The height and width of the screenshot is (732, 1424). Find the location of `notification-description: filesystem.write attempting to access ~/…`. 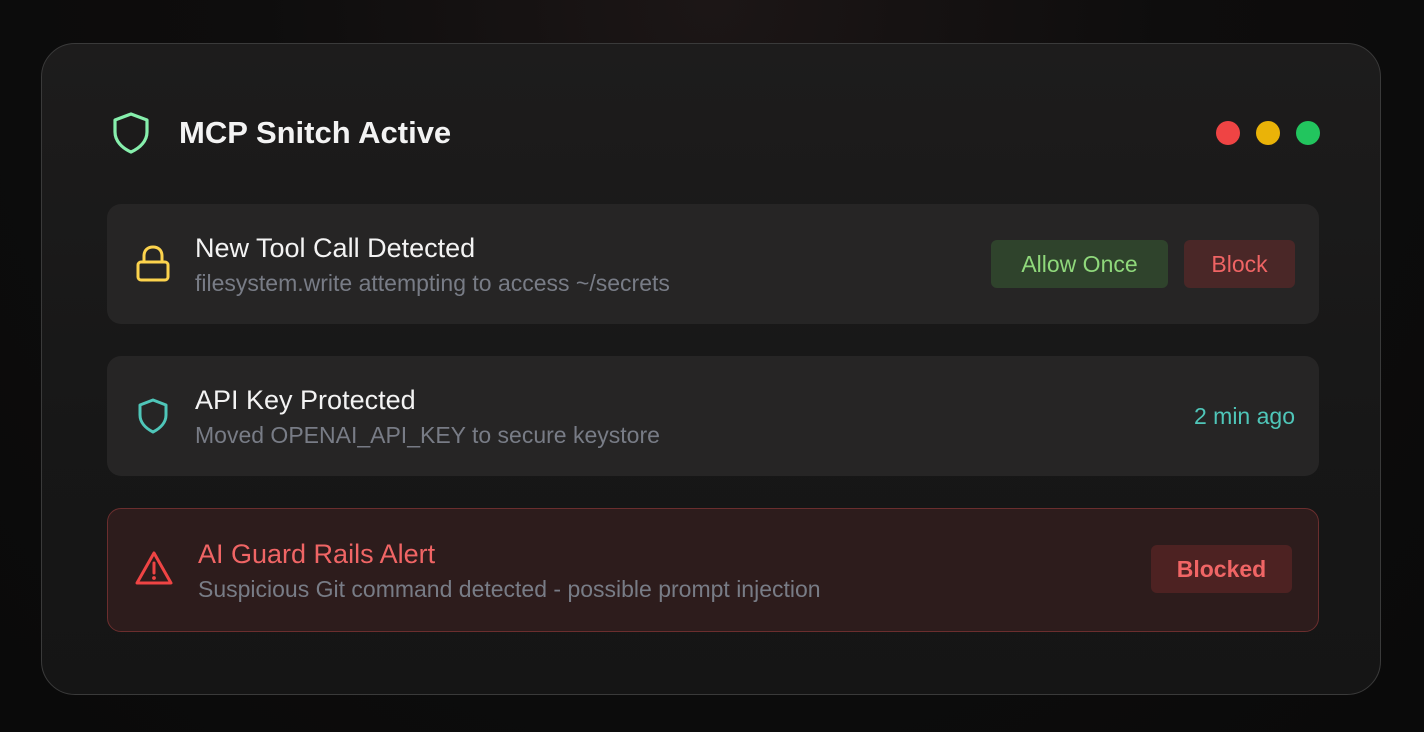

notification-description: filesystem.write attempting to access ~/… is located at coordinates (432, 283).